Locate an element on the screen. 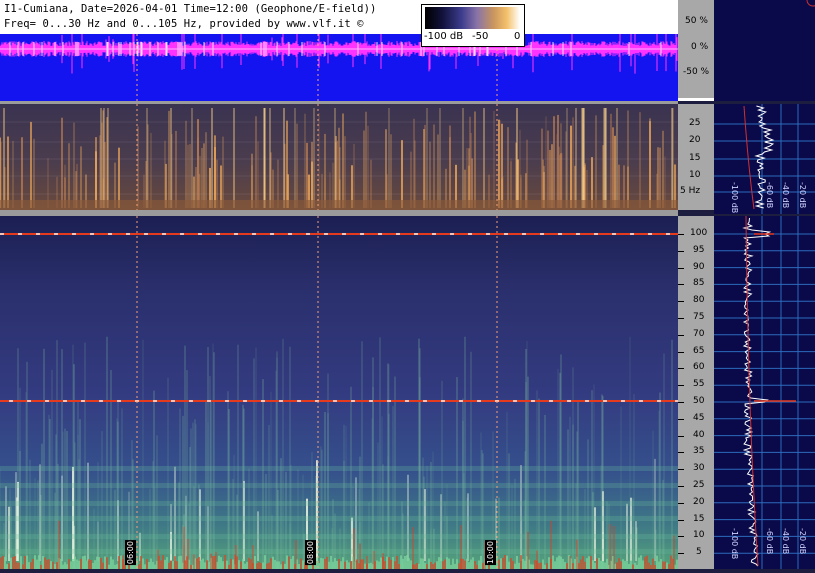  colorbar-legend: -100 dB -50 0 is located at coordinates (473, 25).